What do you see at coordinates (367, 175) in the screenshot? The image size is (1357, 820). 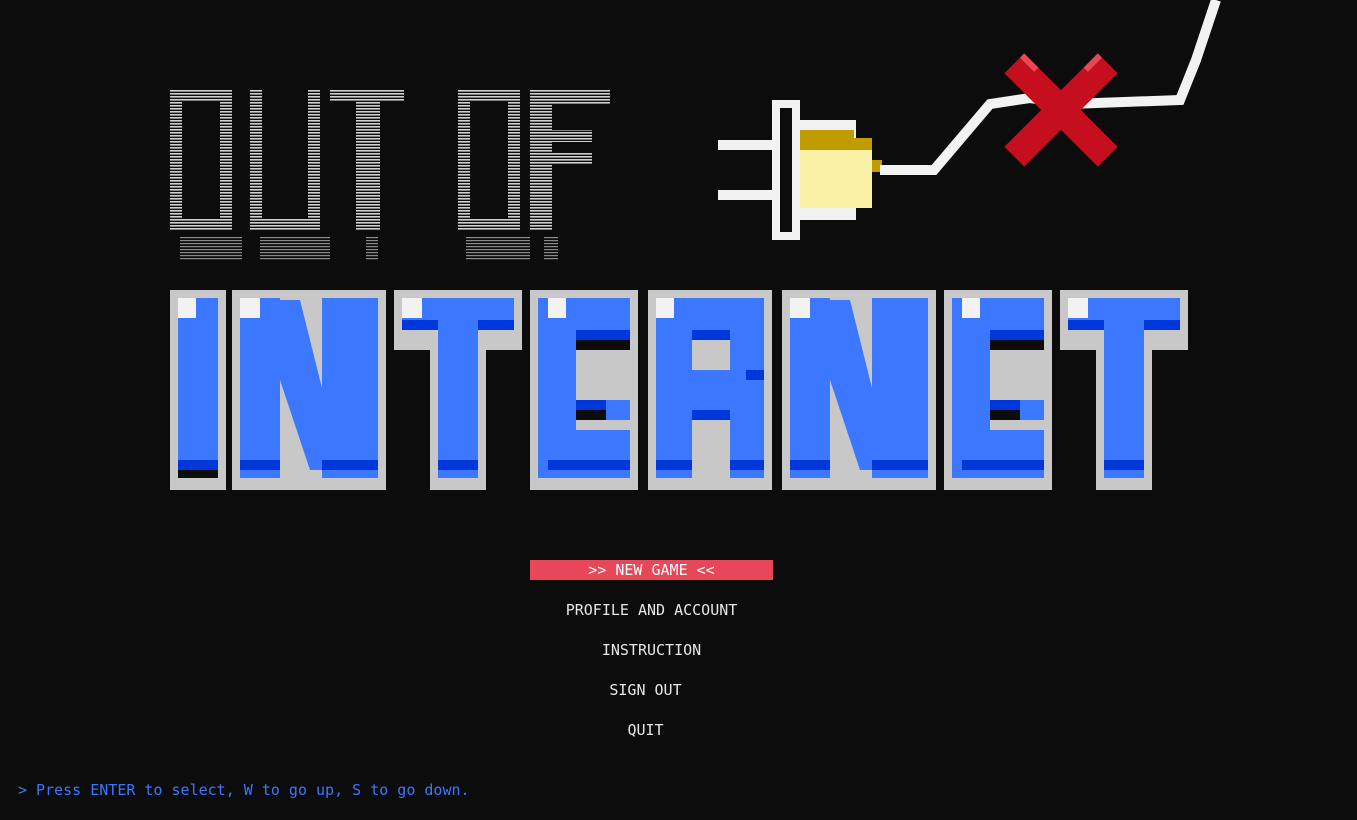 I see `letter-t` at bounding box center [367, 175].